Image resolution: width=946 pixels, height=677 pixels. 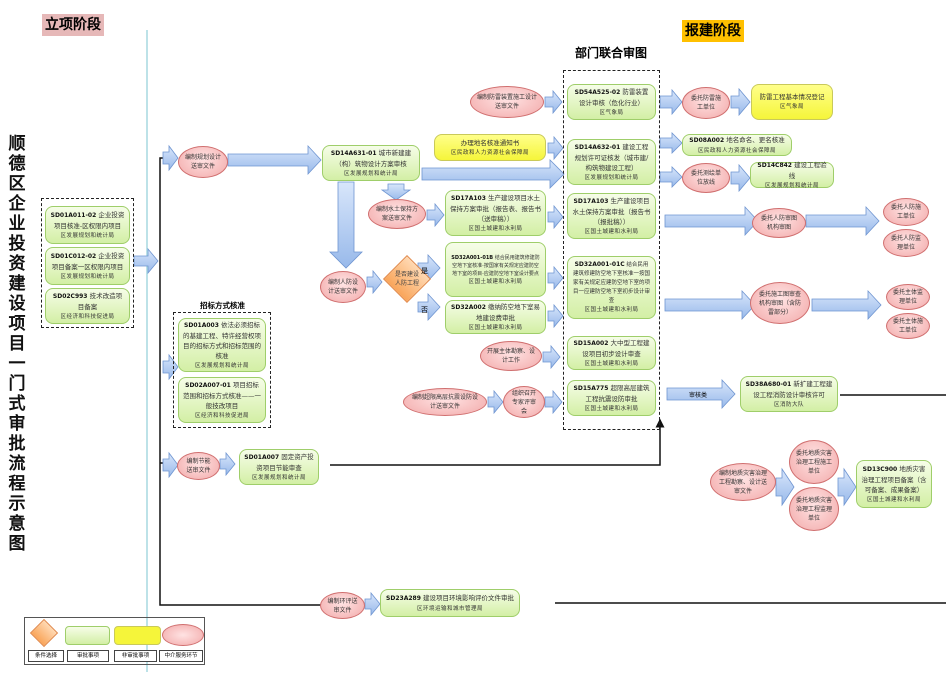 I want to click on approval-item: SD54A525-02 防雷装置设计审核（危化行业） 区气象局, so click(x=611, y=102).